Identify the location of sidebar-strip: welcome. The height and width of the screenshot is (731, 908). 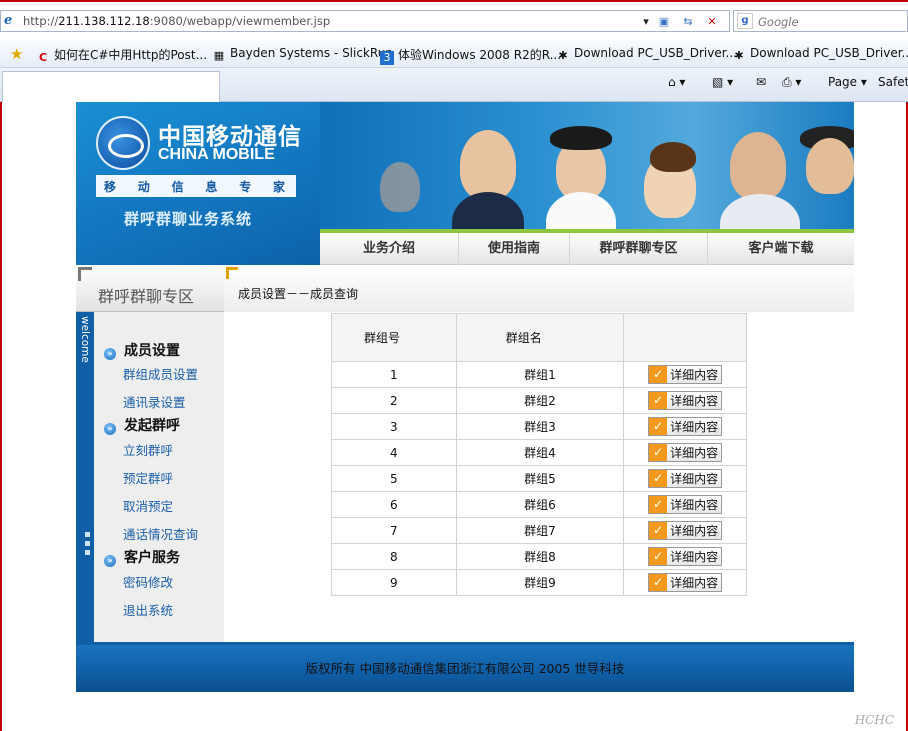
(85, 477).